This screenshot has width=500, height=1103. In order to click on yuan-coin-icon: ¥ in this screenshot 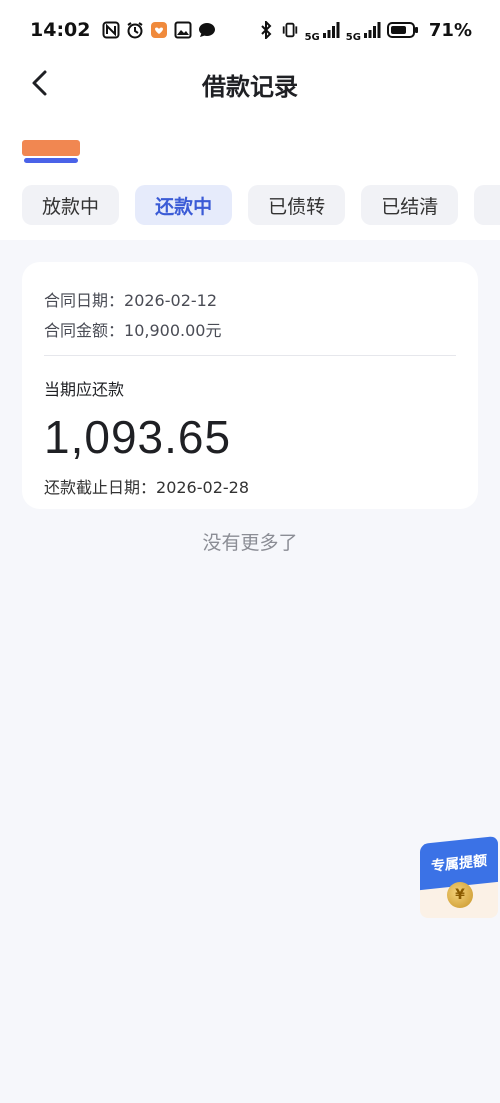, I will do `click(460, 895)`.